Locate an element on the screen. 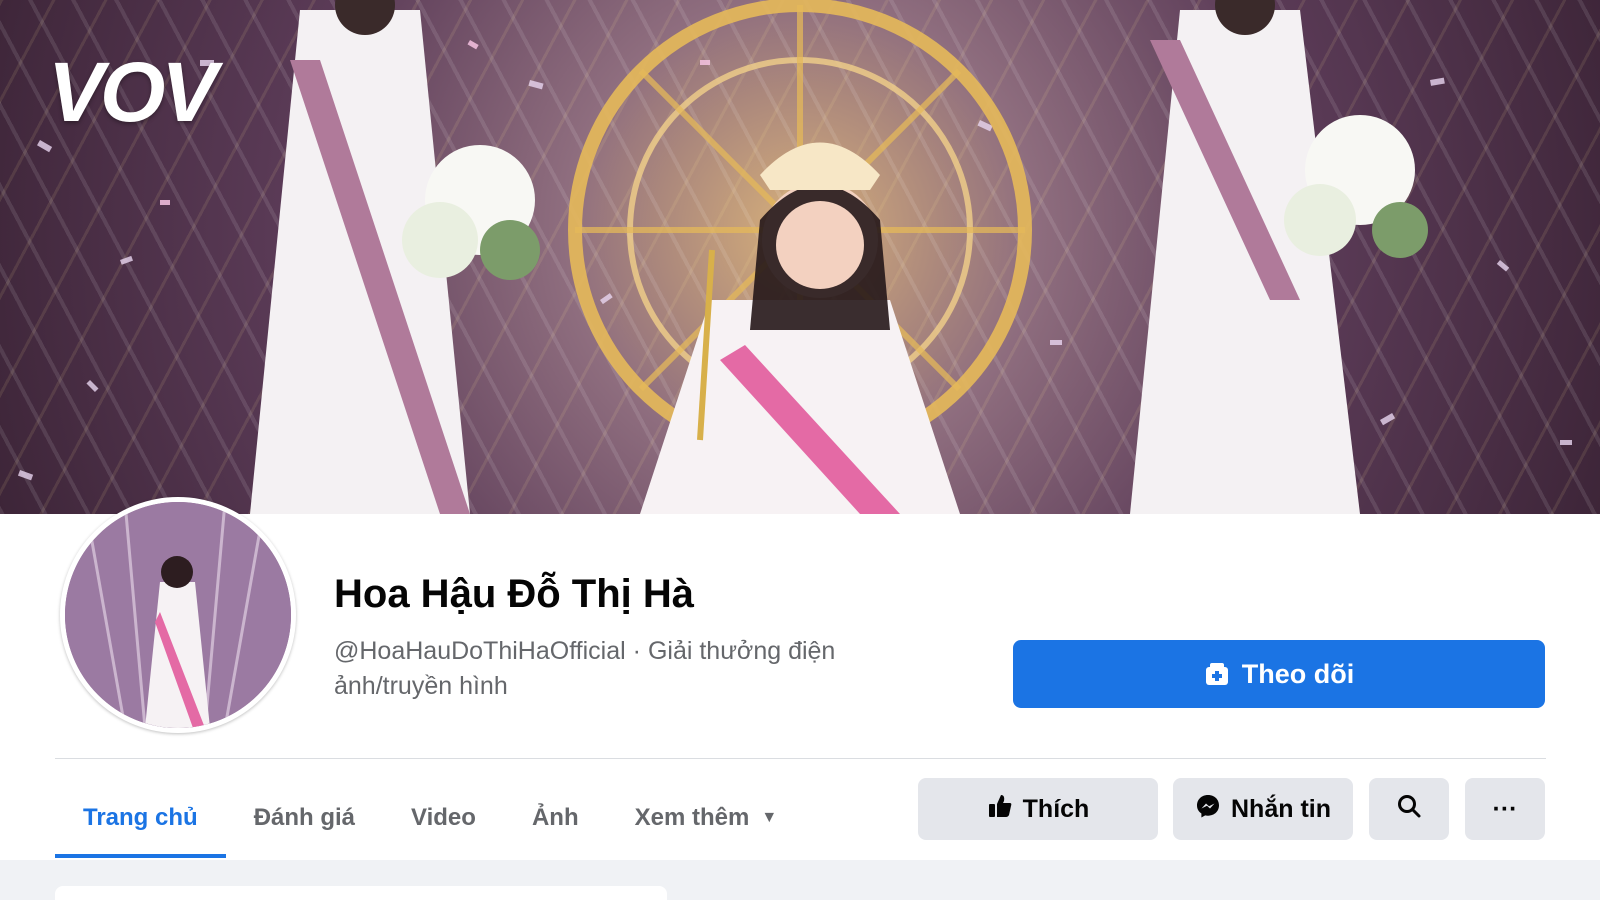 This screenshot has width=1600, height=916. message-button: Nhắn tin is located at coordinates (1263, 809).